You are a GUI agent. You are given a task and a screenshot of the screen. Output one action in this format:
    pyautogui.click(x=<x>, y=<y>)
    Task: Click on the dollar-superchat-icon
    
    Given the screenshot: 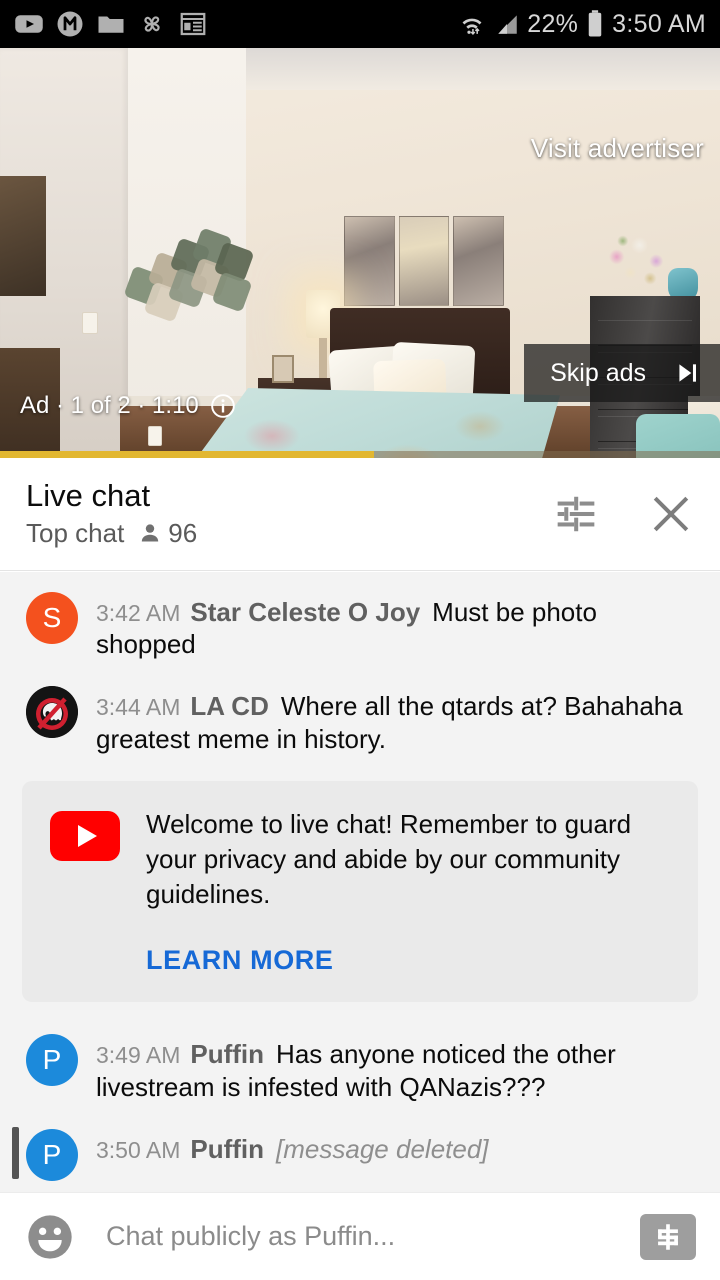 What is the action you would take?
    pyautogui.click(x=668, y=1236)
    